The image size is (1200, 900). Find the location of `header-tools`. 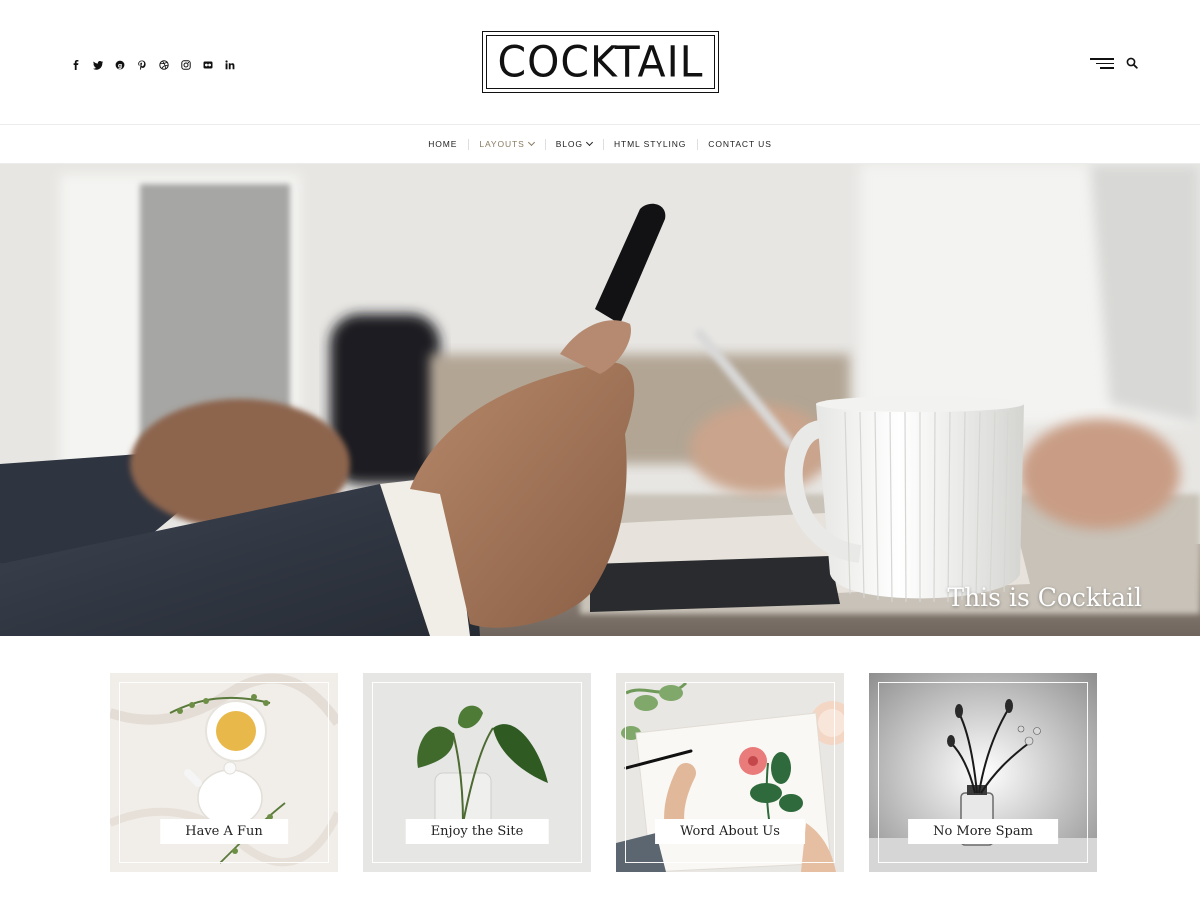

header-tools is located at coordinates (1114, 63).